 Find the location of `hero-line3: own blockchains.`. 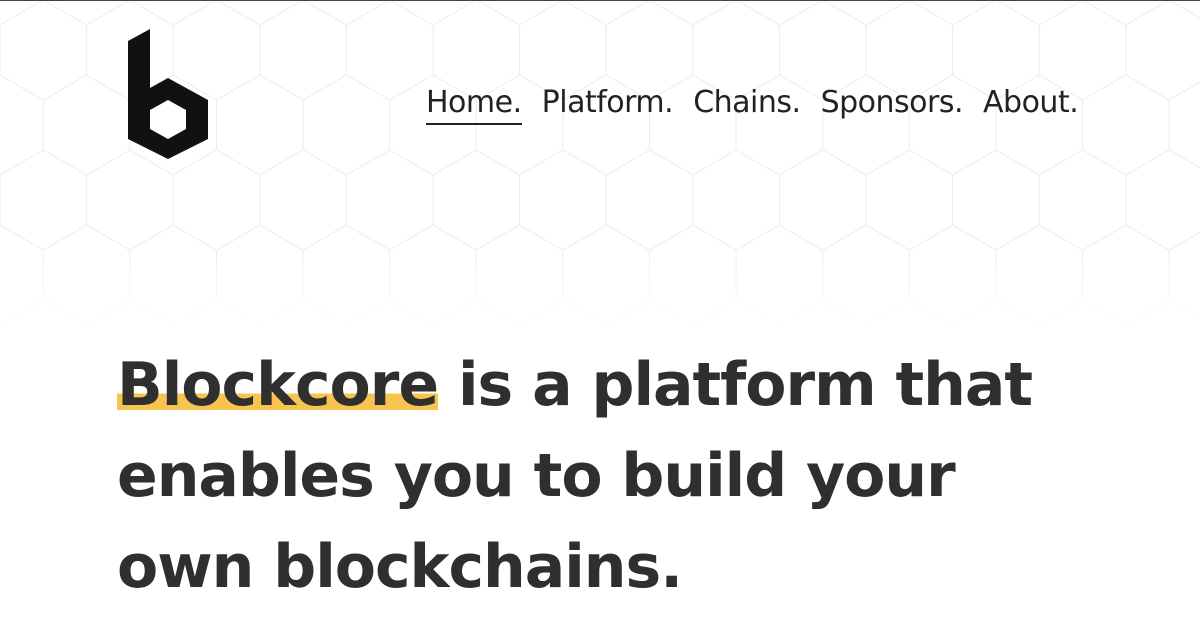

hero-line3: own blockchains. is located at coordinates (400, 567).